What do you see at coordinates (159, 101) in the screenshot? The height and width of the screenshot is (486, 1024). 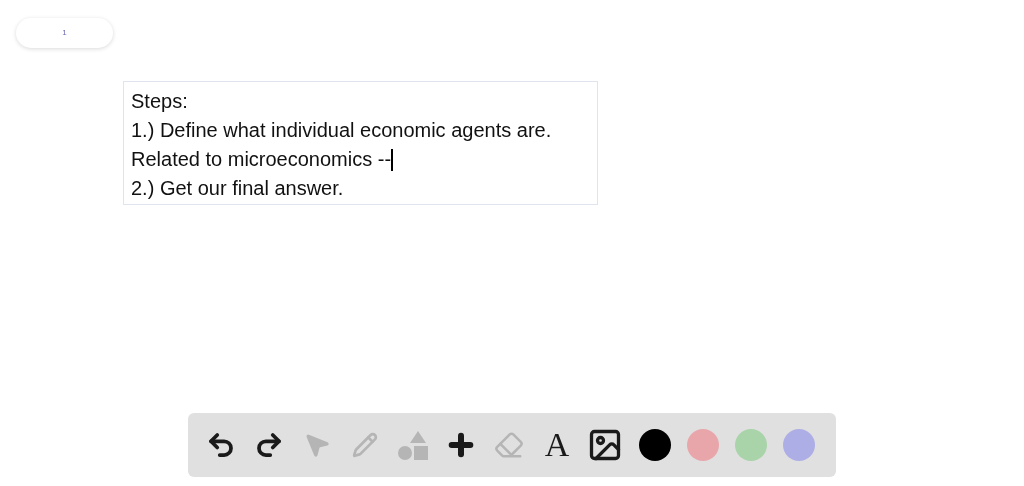 I see `text-line: Steps:` at bounding box center [159, 101].